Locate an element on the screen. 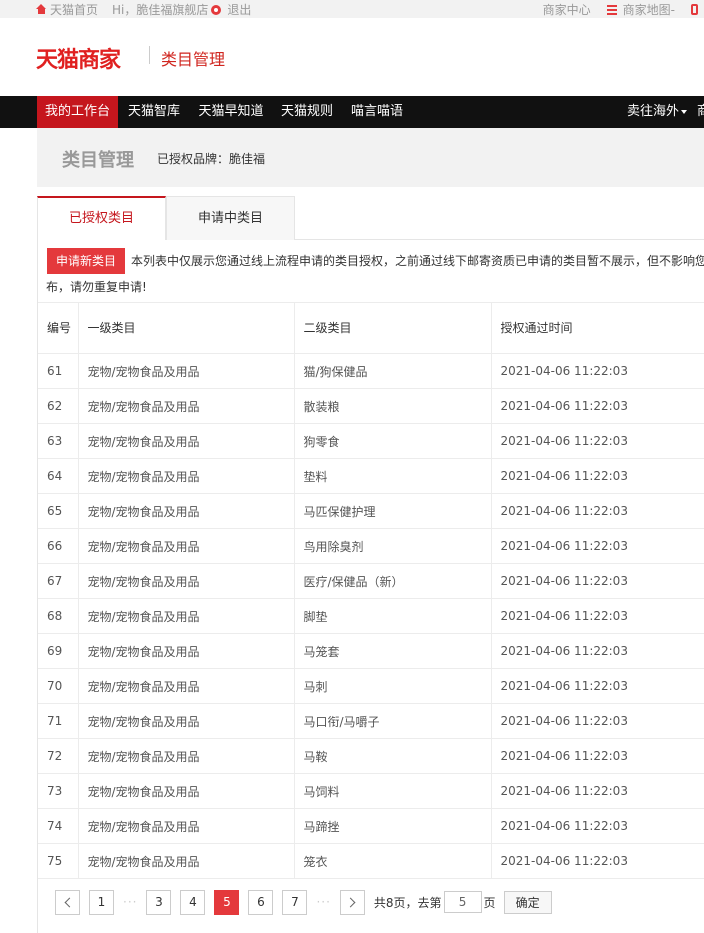 This screenshot has width=704, height=933. page-1: 1 is located at coordinates (101, 902).